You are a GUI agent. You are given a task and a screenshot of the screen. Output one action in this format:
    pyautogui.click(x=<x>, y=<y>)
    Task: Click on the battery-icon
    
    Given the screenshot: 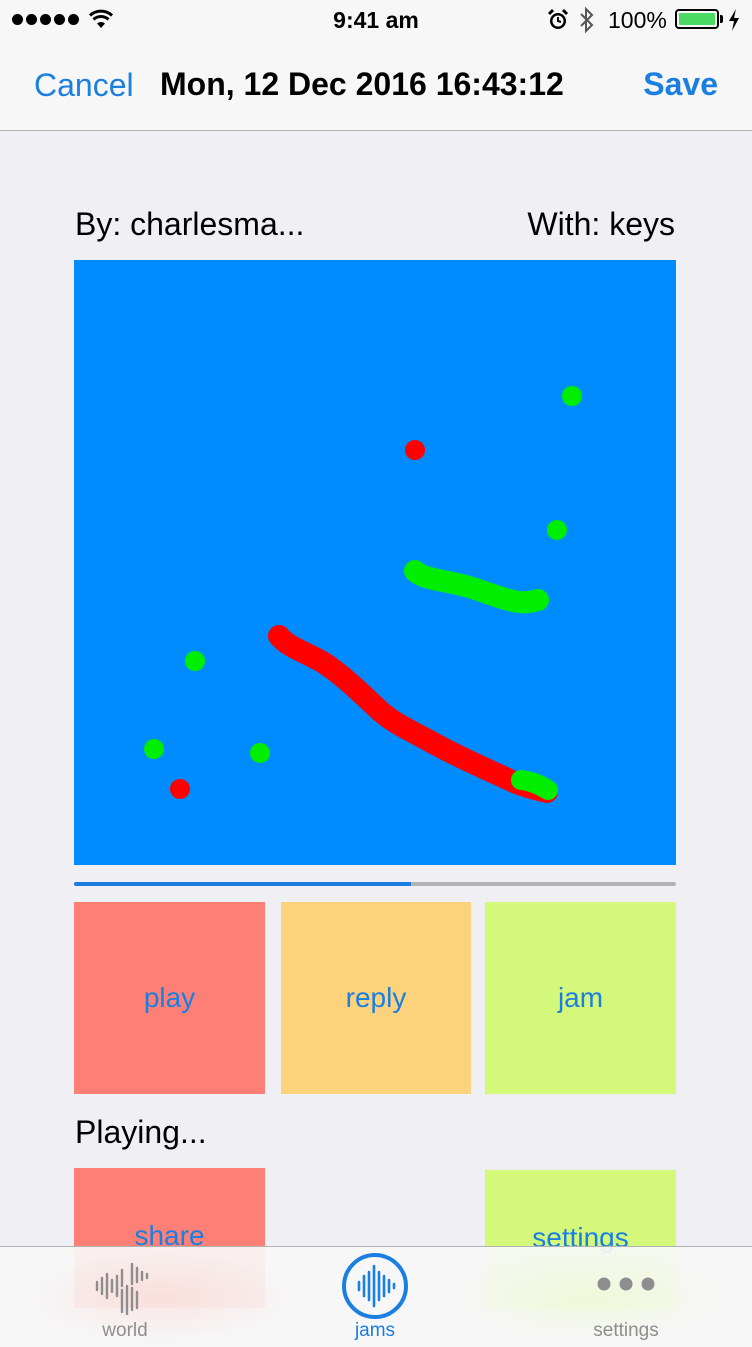 What is the action you would take?
    pyautogui.click(x=697, y=19)
    